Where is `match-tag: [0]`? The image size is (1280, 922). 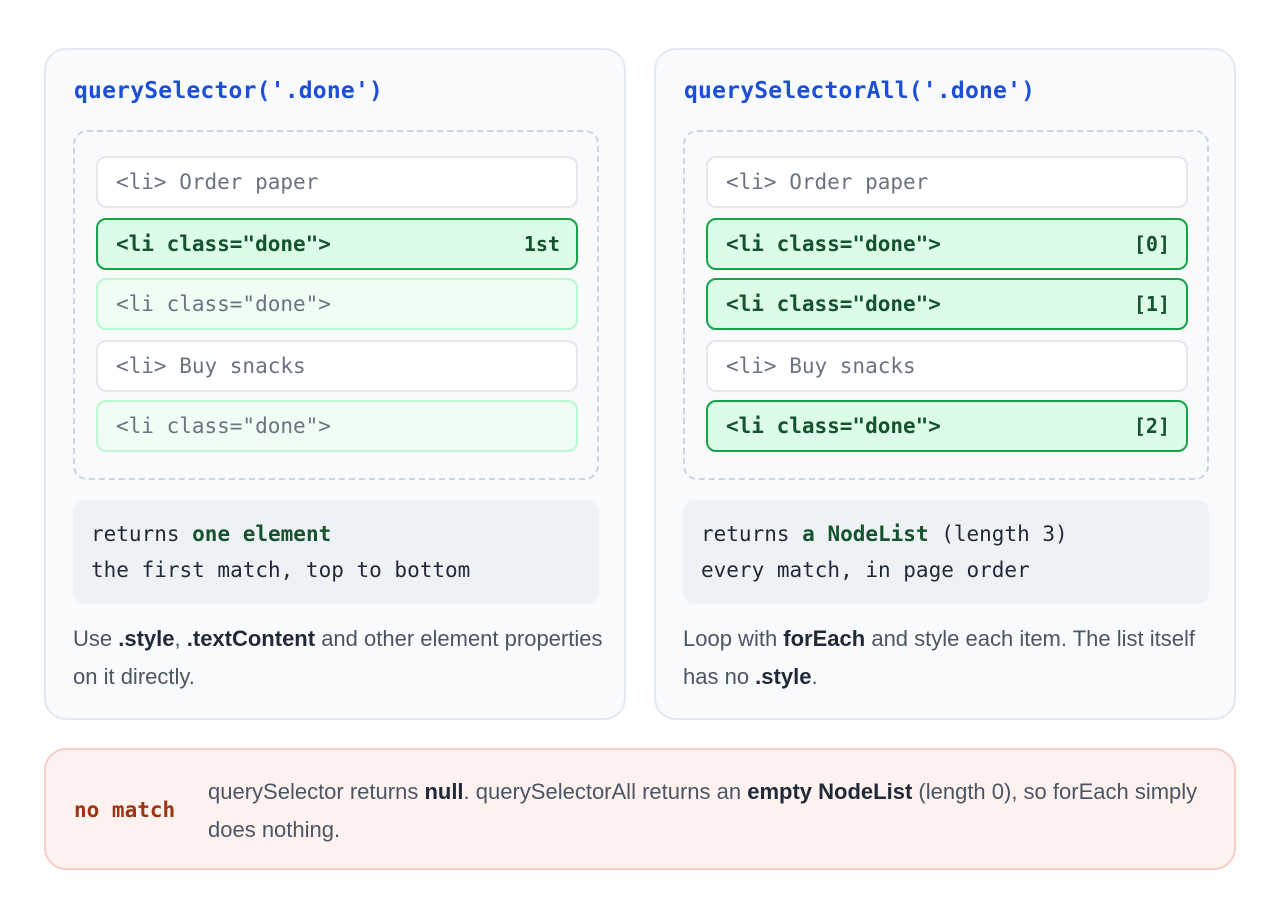
match-tag: [0] is located at coordinates (1151, 244).